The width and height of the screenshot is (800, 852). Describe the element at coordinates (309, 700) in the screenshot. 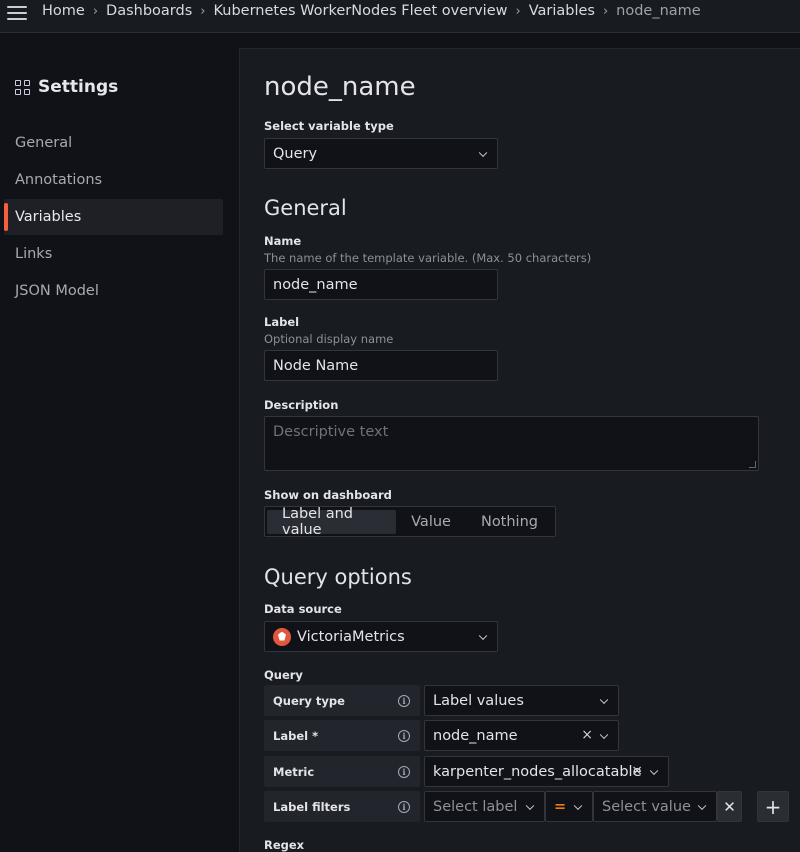

I see `query-type-label: Query type` at that location.